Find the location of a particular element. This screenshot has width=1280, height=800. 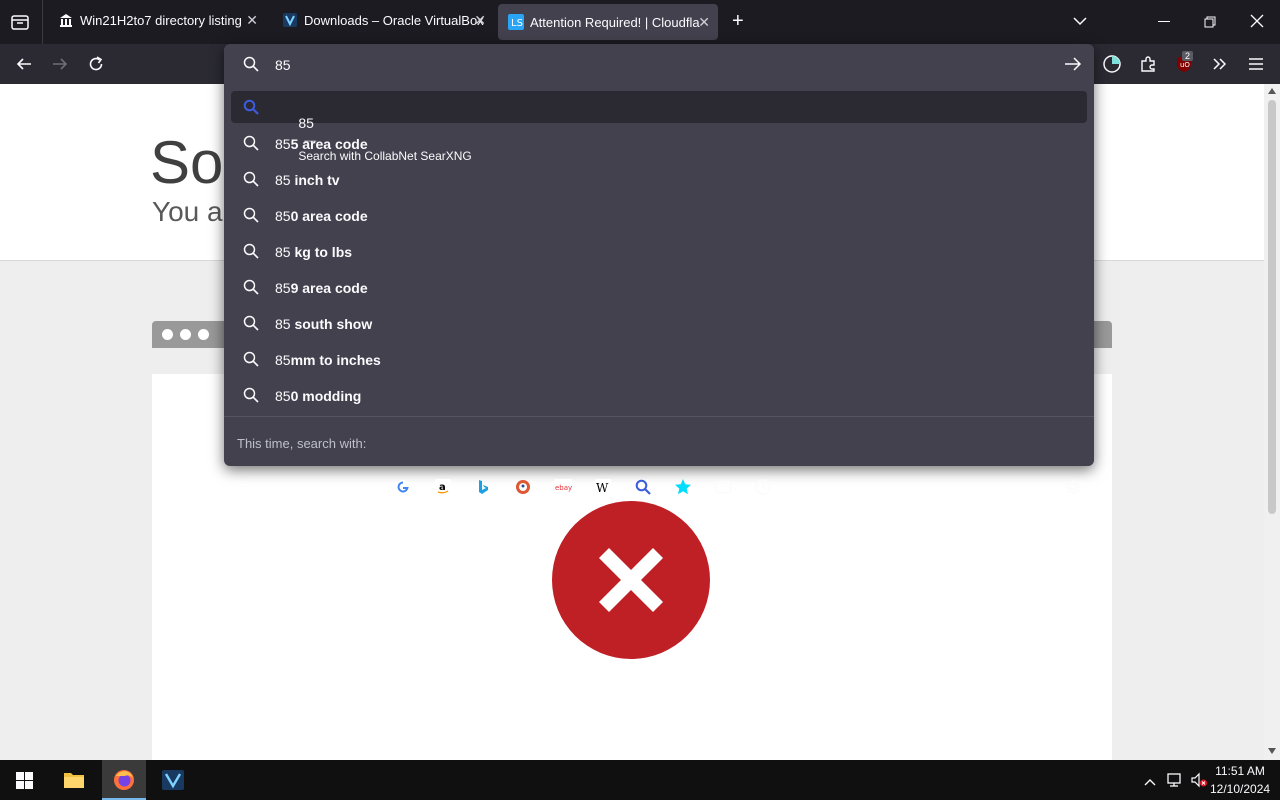

bing-icon is located at coordinates (483, 487).